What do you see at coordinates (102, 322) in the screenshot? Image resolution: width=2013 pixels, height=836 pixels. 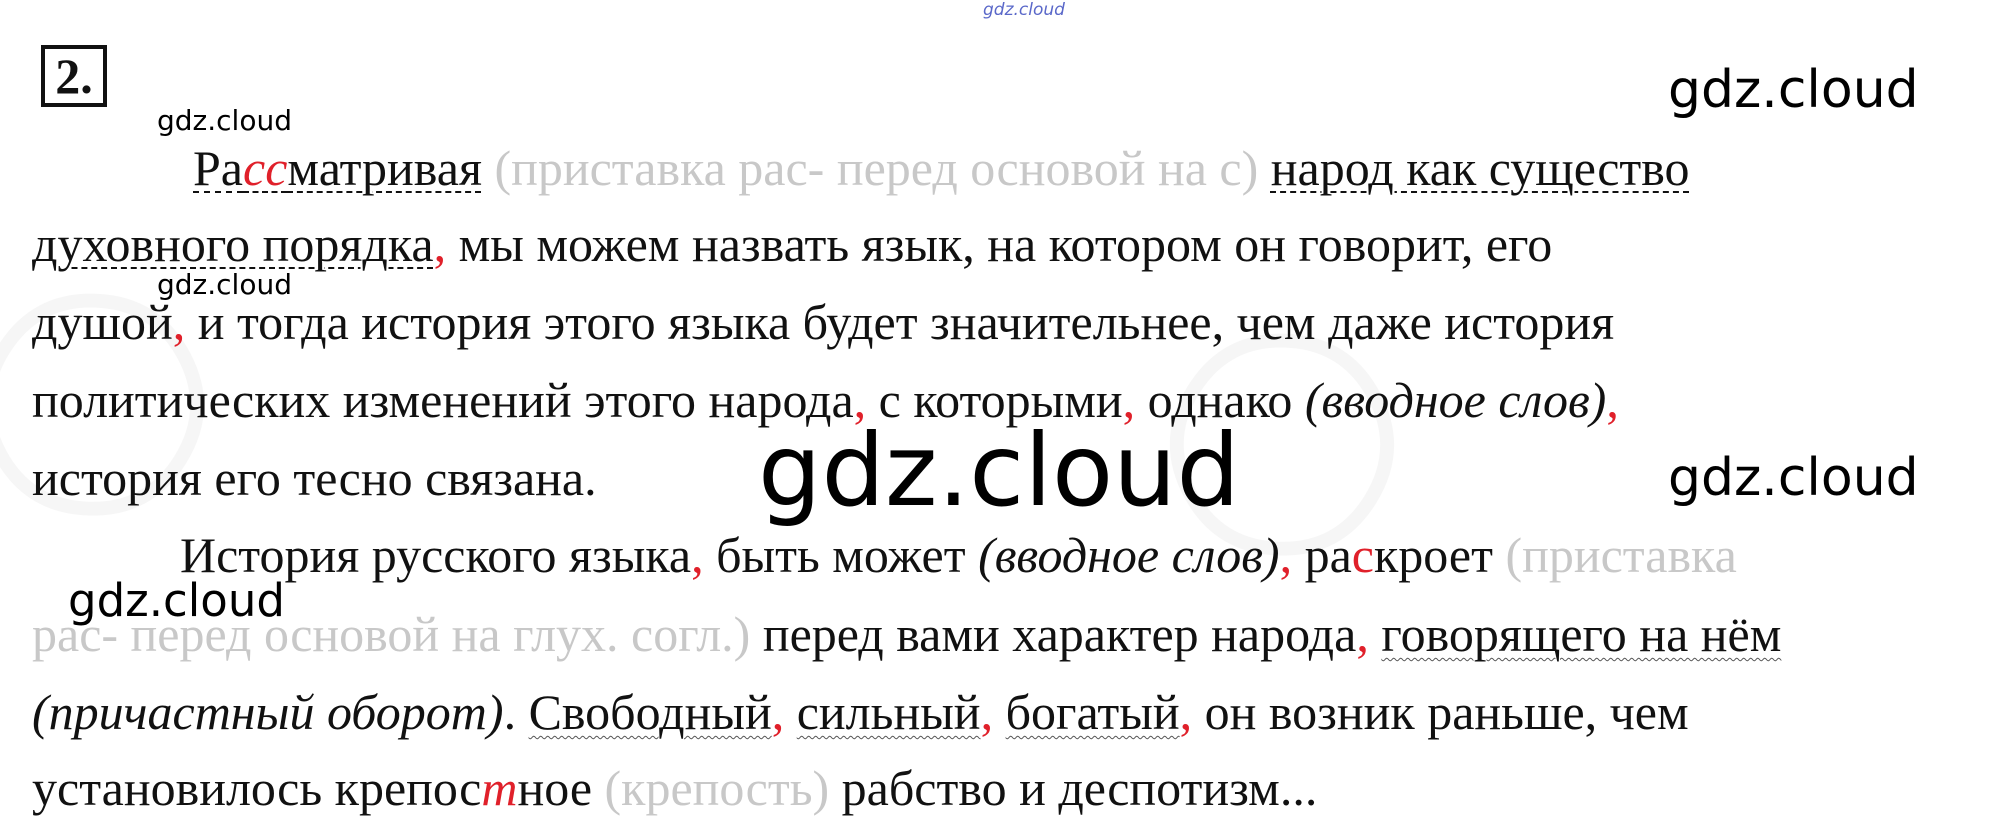 I see `text-fragment: душой` at bounding box center [102, 322].